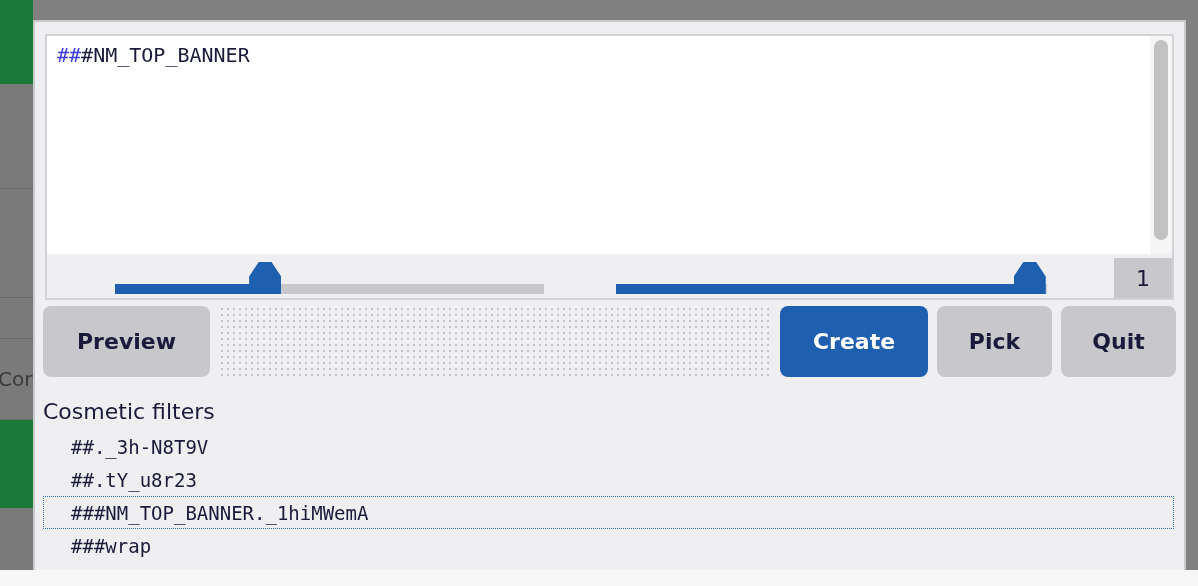  I want to click on pick-button: Pick, so click(994, 341).